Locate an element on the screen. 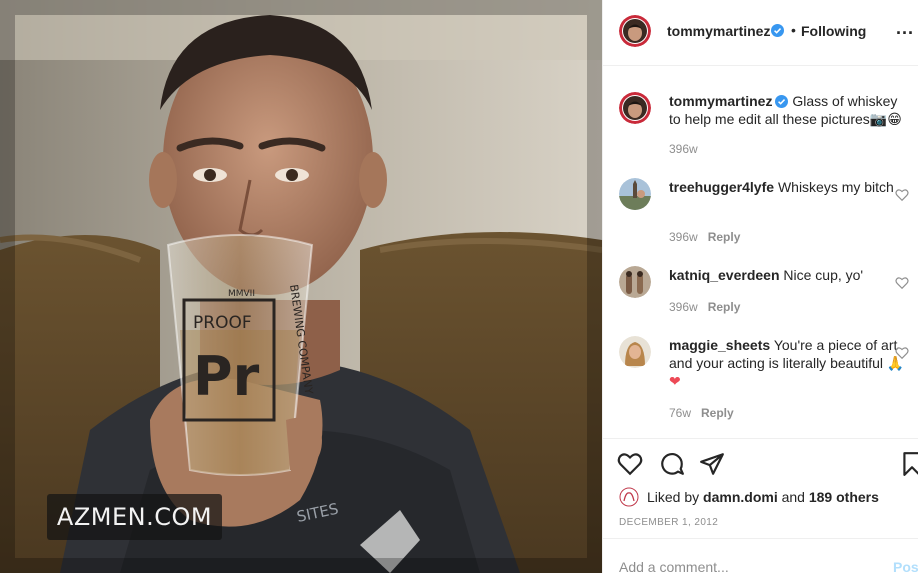 This screenshot has width=918, height=573. comment-text-block: treehugger4lyfe Whiskeys my bitch is located at coordinates (790, 187).